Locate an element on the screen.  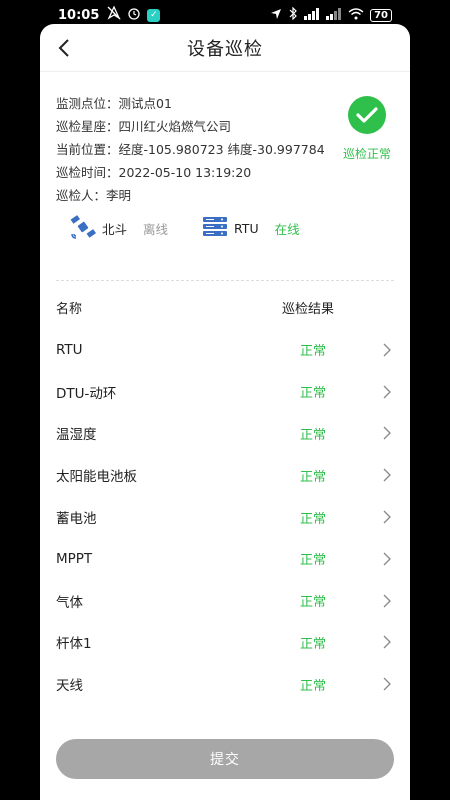
info-inspector: 巡检人：李明 is located at coordinates (94, 195).